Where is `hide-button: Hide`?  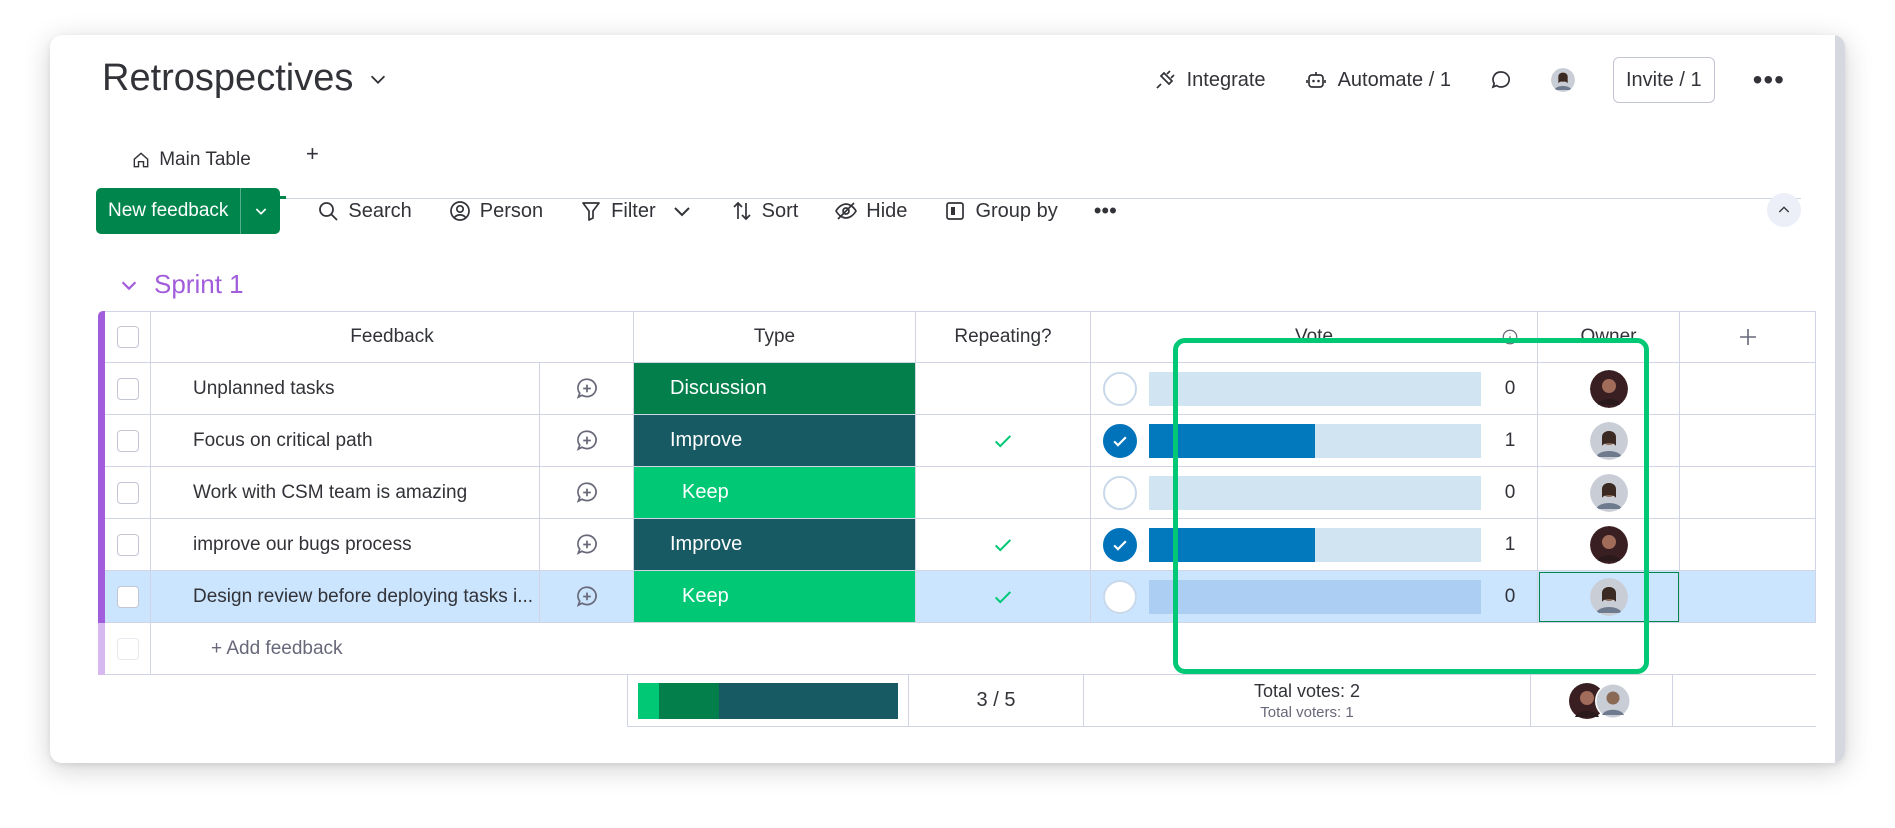 hide-button: Hide is located at coordinates (870, 211).